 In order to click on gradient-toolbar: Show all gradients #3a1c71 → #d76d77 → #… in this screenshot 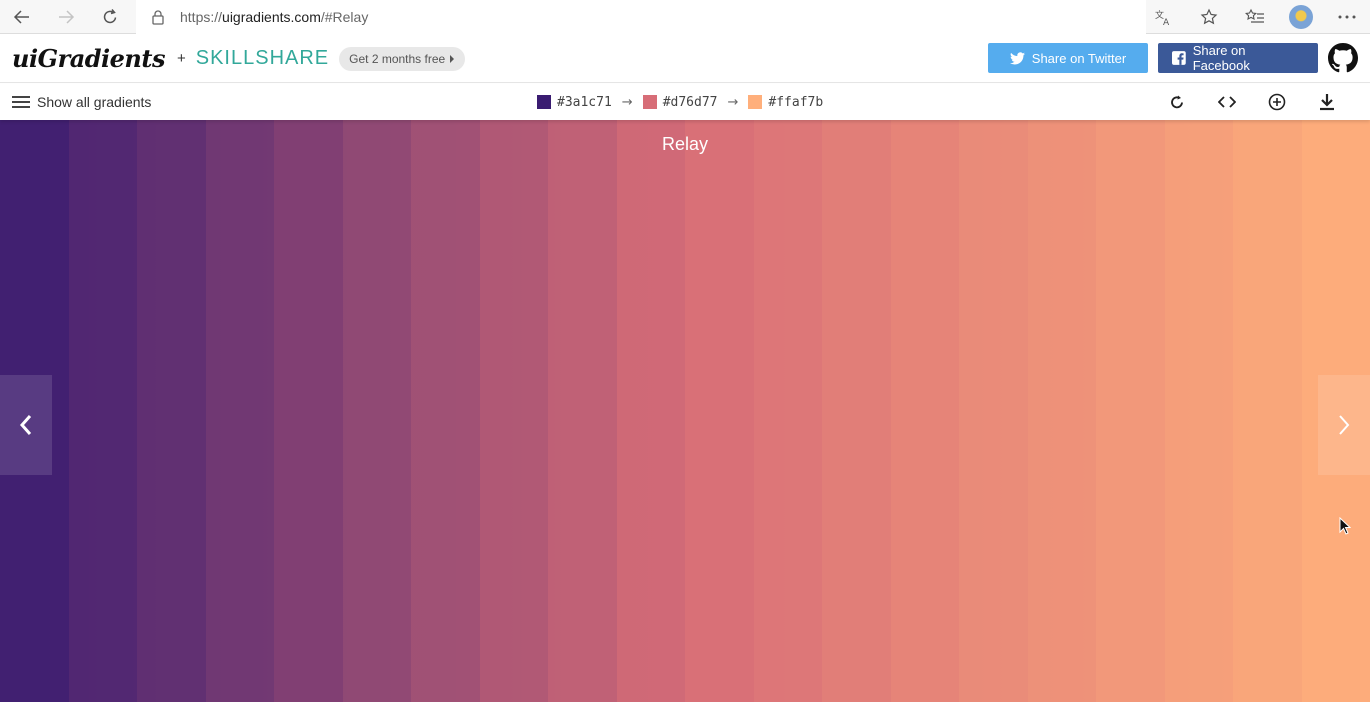, I will do `click(685, 102)`.